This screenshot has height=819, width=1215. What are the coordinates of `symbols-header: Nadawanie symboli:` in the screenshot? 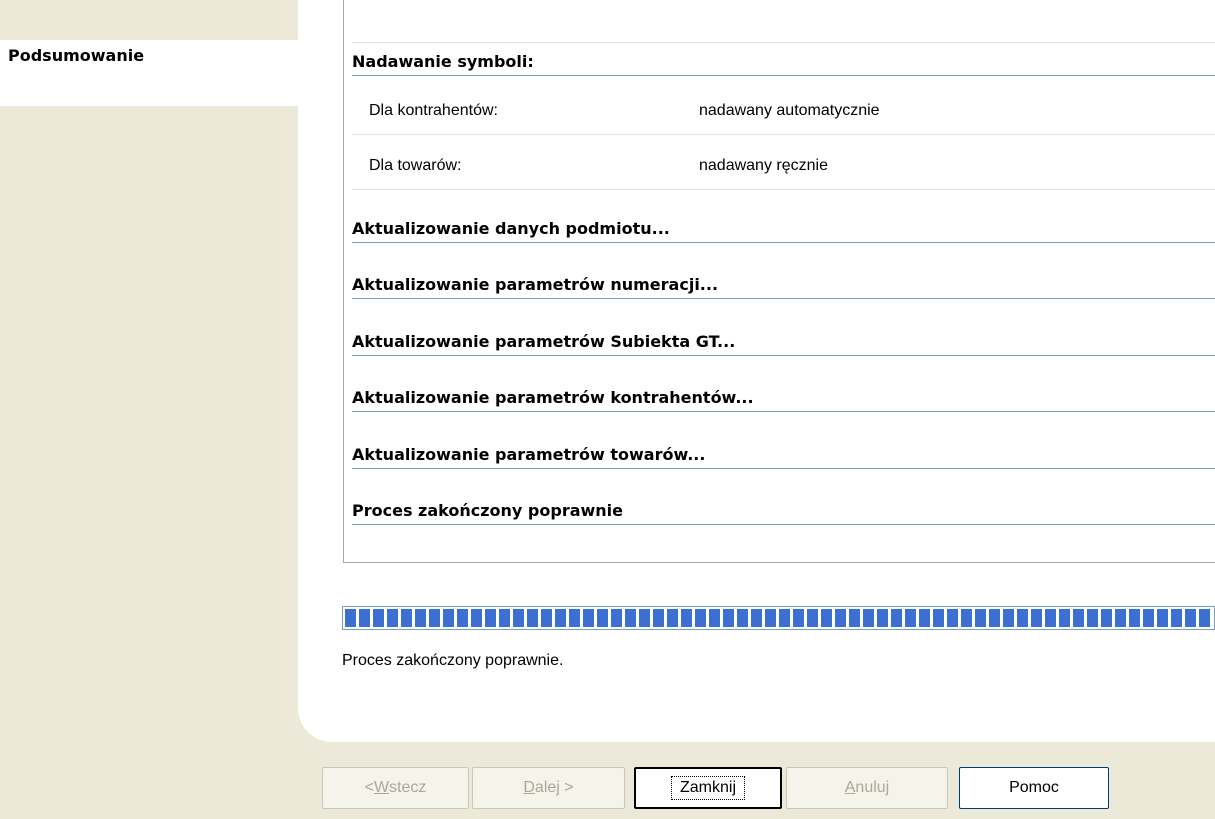 It's located at (783, 63).